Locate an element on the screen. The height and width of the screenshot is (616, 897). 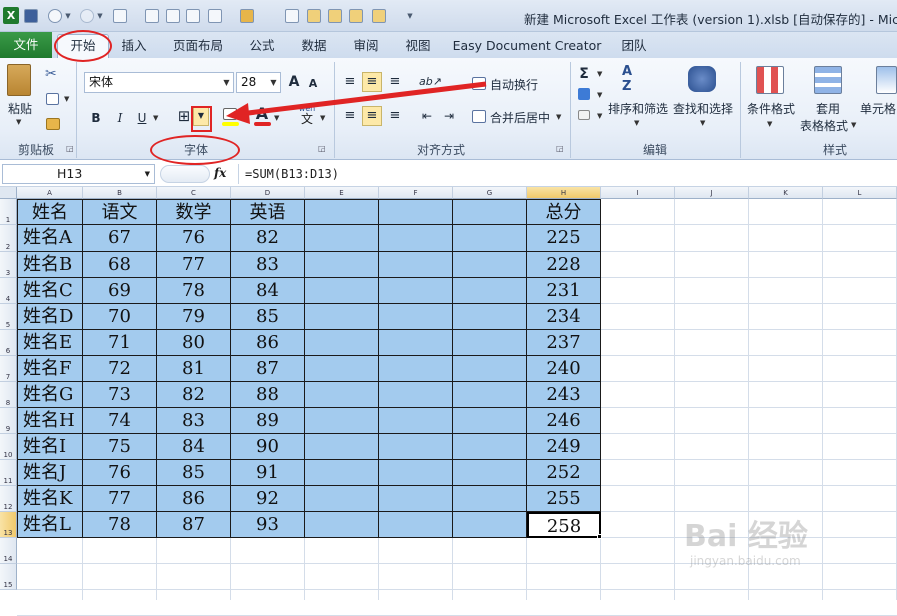
name-box: H13 ▼ is located at coordinates (78, 174).